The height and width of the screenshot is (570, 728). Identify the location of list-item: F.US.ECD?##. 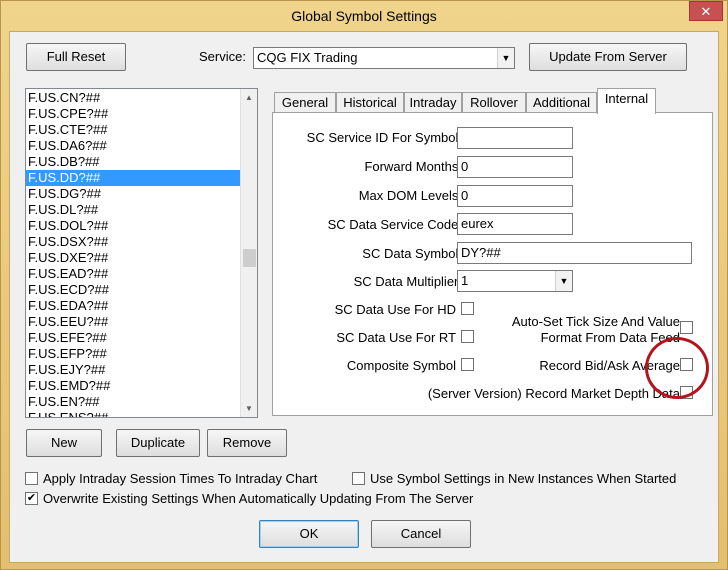
(133, 290).